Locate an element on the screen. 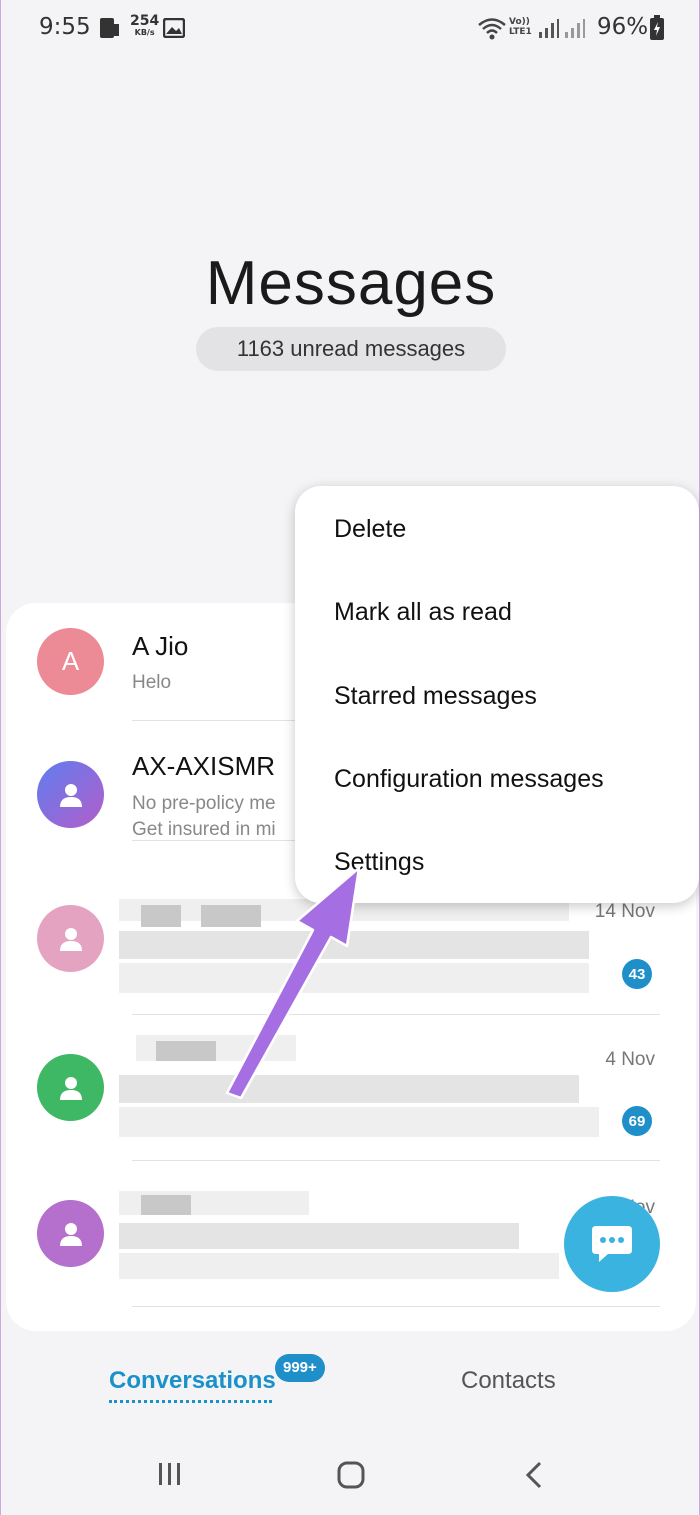 The width and height of the screenshot is (700, 1515). menu-item-mark-all-read: Mark all as read is located at coordinates (423, 612).